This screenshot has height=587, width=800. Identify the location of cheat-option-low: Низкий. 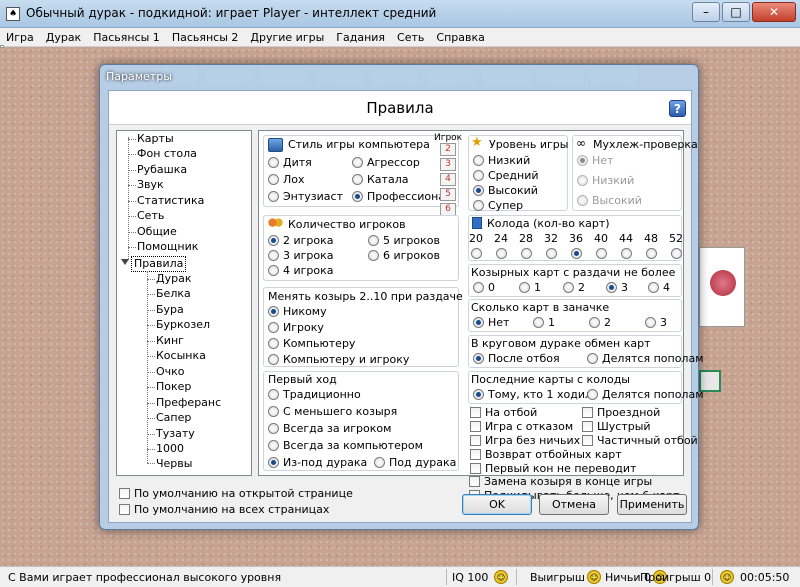
(605, 181).